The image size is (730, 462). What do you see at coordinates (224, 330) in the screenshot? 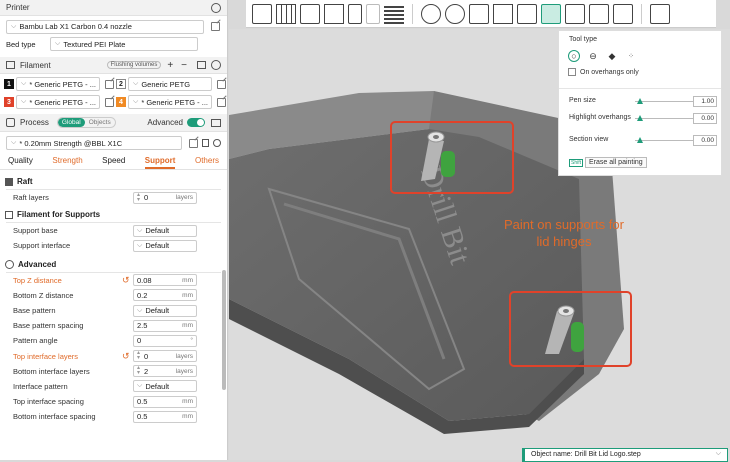
I see `sidebar-scrollbar` at bounding box center [224, 330].